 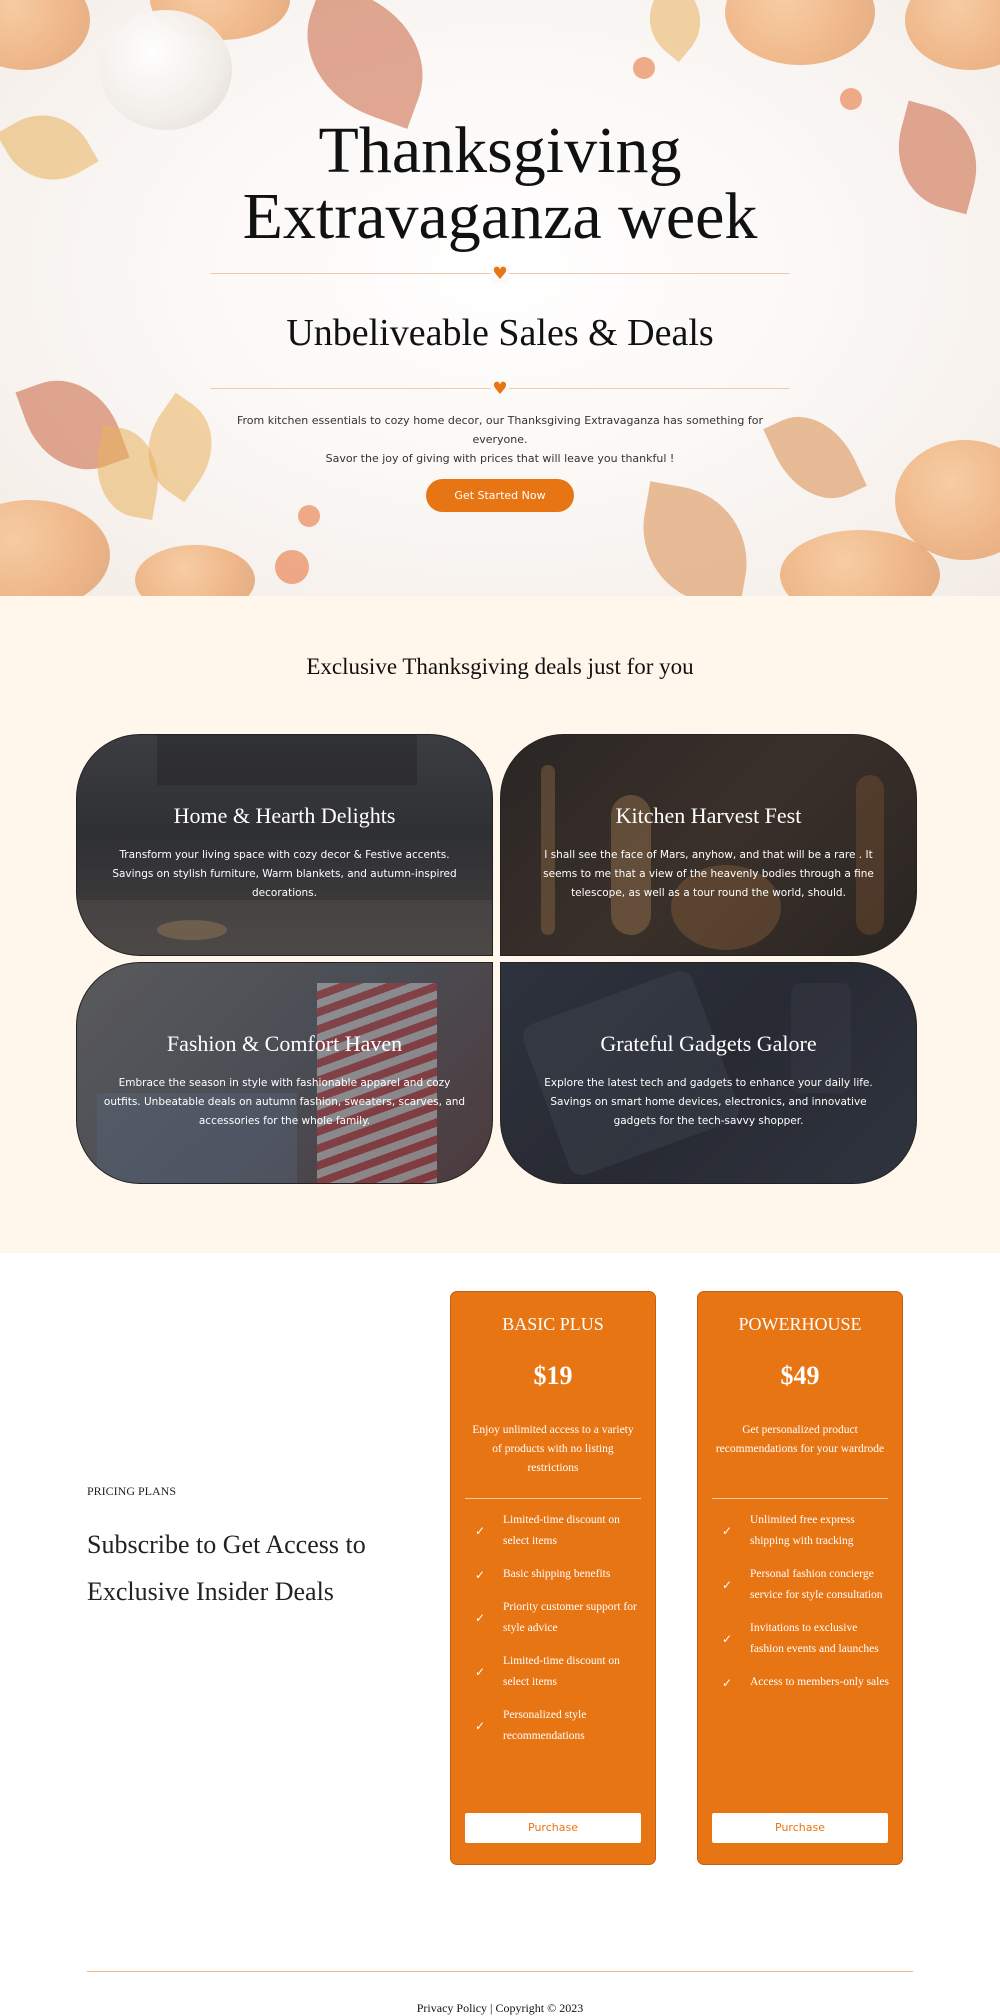 I want to click on feature-text: Basic shipping benefits, so click(x=557, y=1574).